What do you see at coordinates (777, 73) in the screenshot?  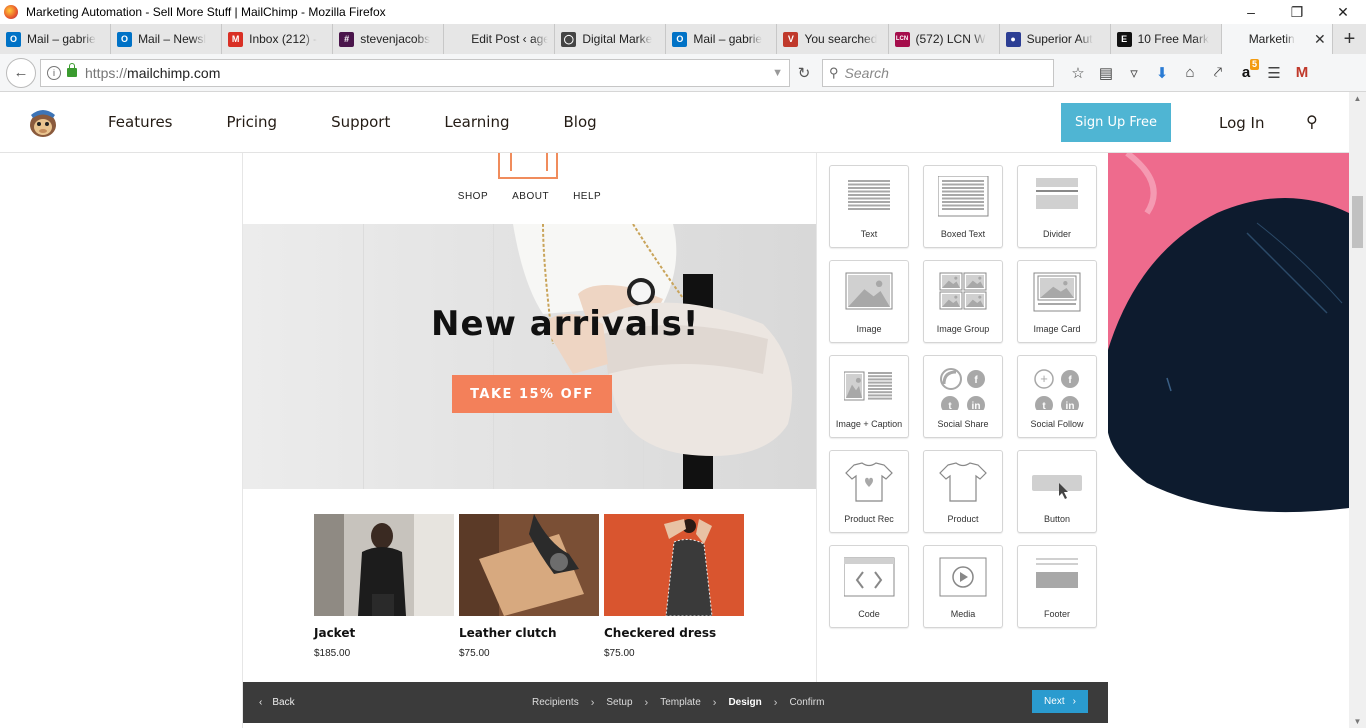 I see `url-dropdown-icon: ▼` at bounding box center [777, 73].